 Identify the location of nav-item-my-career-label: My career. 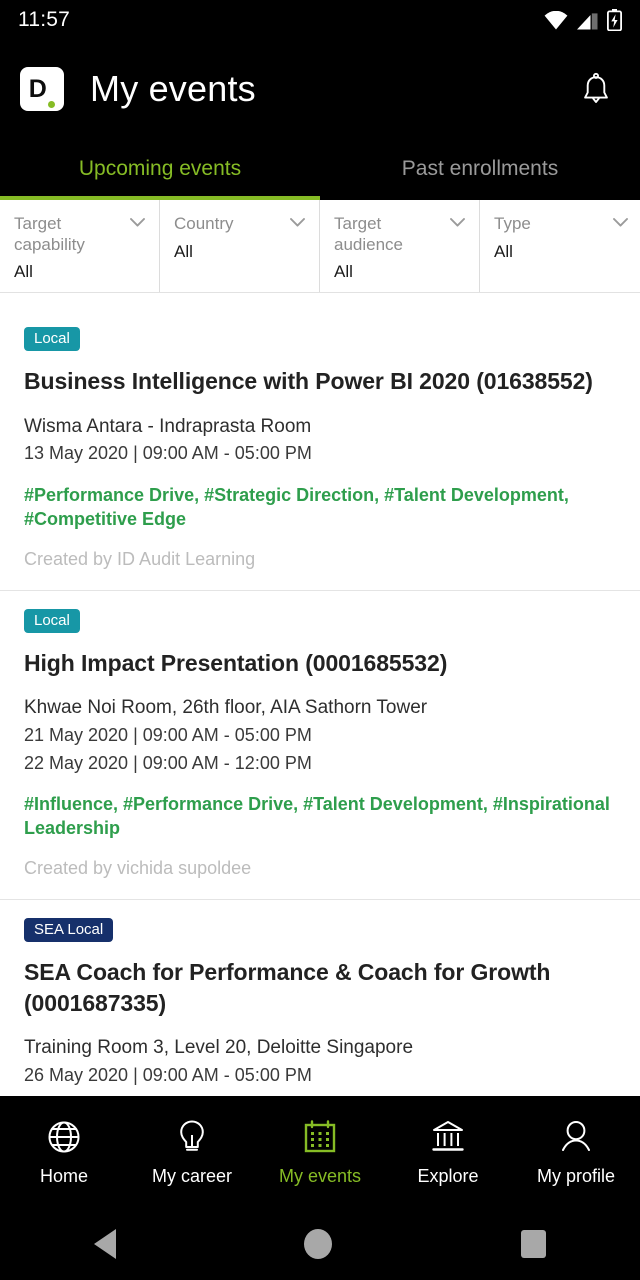
(191, 1176).